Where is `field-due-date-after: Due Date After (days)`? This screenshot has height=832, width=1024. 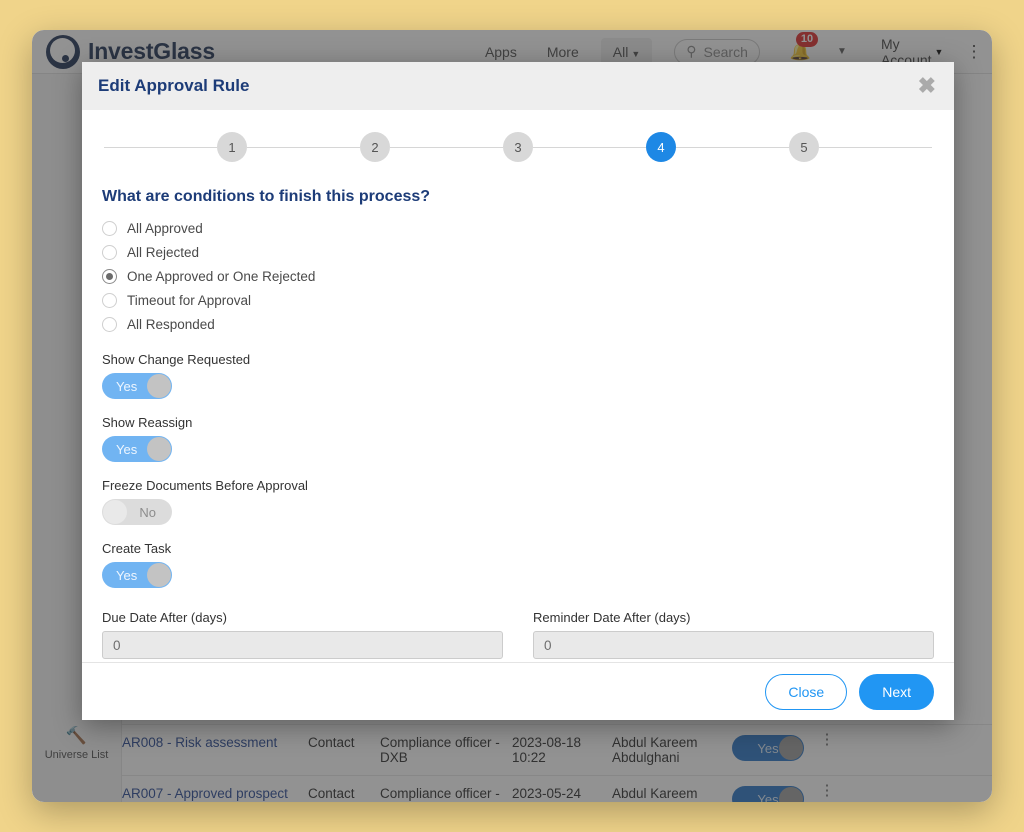
field-due-date-after: Due Date After (days) is located at coordinates (302, 634).